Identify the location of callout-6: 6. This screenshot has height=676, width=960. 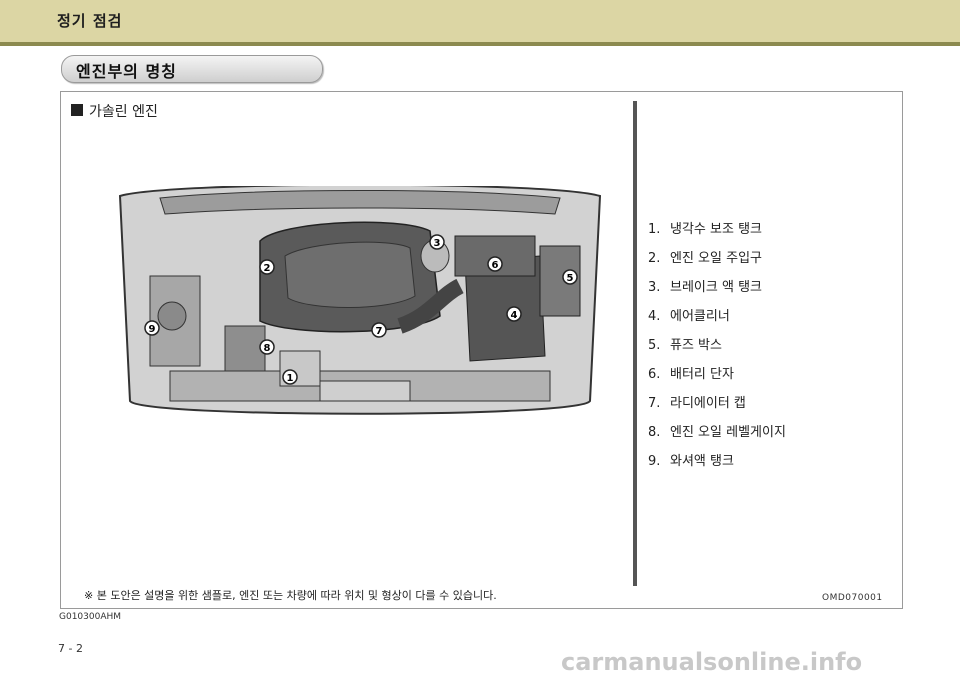
(495, 264).